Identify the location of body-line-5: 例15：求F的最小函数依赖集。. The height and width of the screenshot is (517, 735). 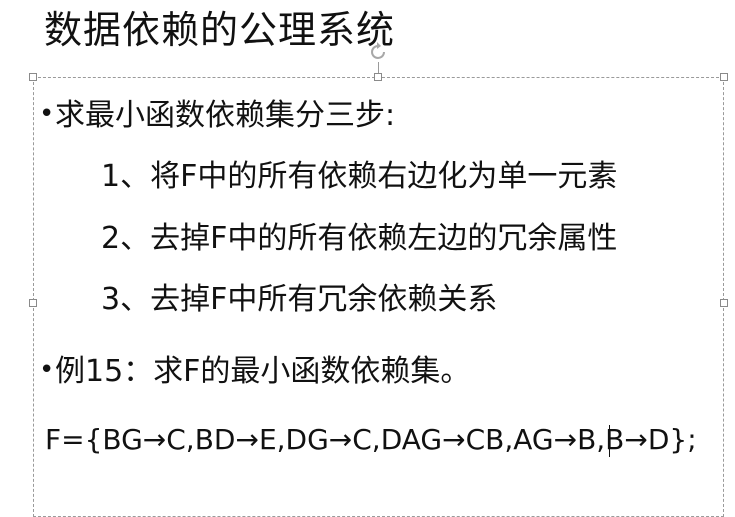
(263, 371).